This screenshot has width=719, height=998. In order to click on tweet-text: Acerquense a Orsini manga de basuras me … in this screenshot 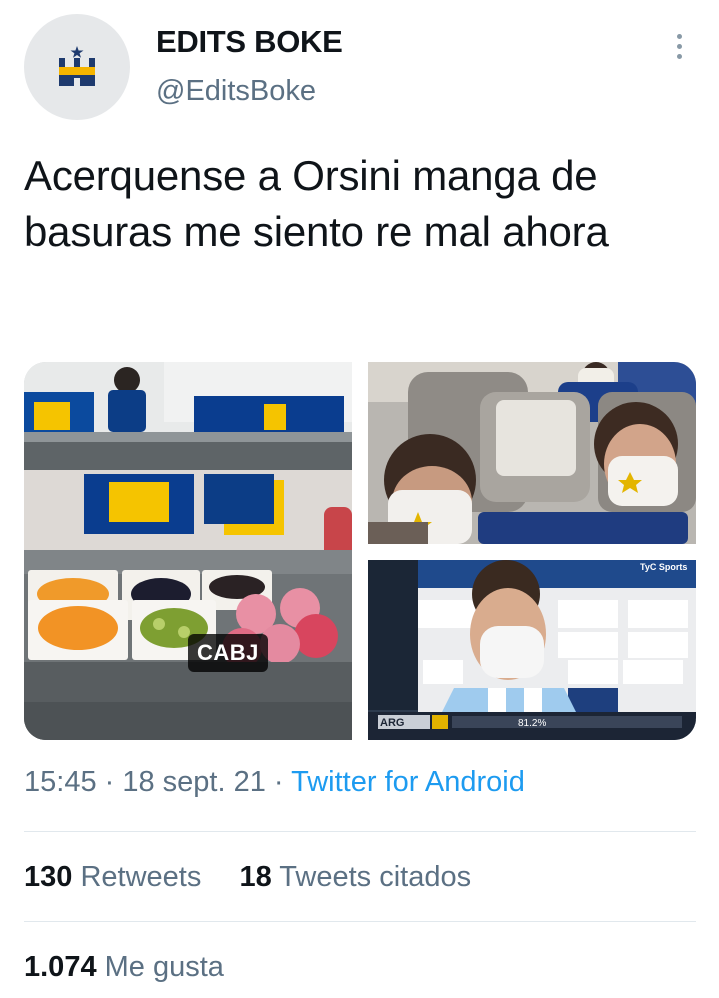, I will do `click(316, 203)`.